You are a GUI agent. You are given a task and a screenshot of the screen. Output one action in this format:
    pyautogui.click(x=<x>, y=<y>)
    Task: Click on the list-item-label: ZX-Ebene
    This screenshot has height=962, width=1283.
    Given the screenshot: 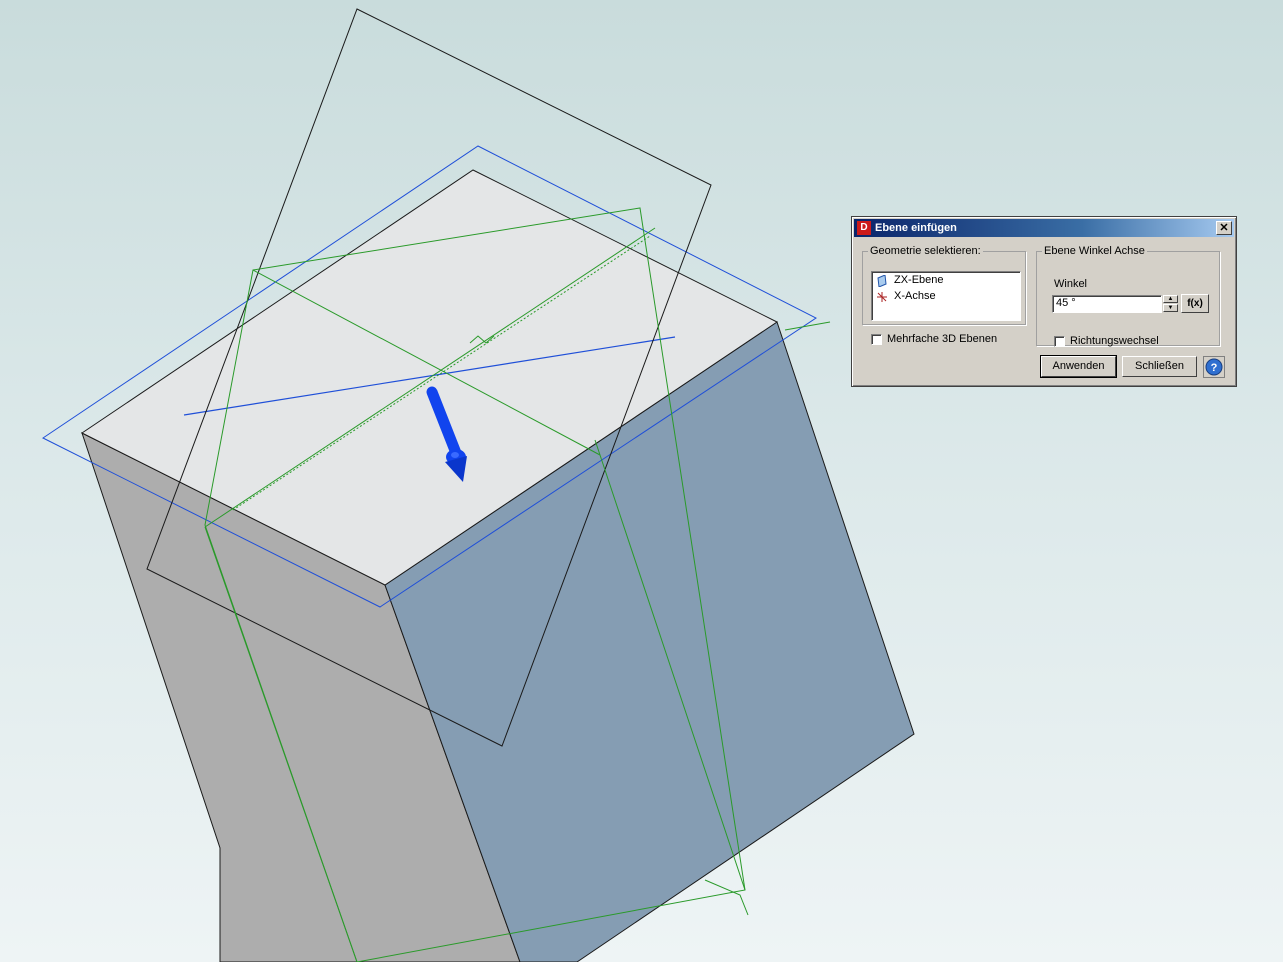 What is the action you would take?
    pyautogui.click(x=919, y=280)
    